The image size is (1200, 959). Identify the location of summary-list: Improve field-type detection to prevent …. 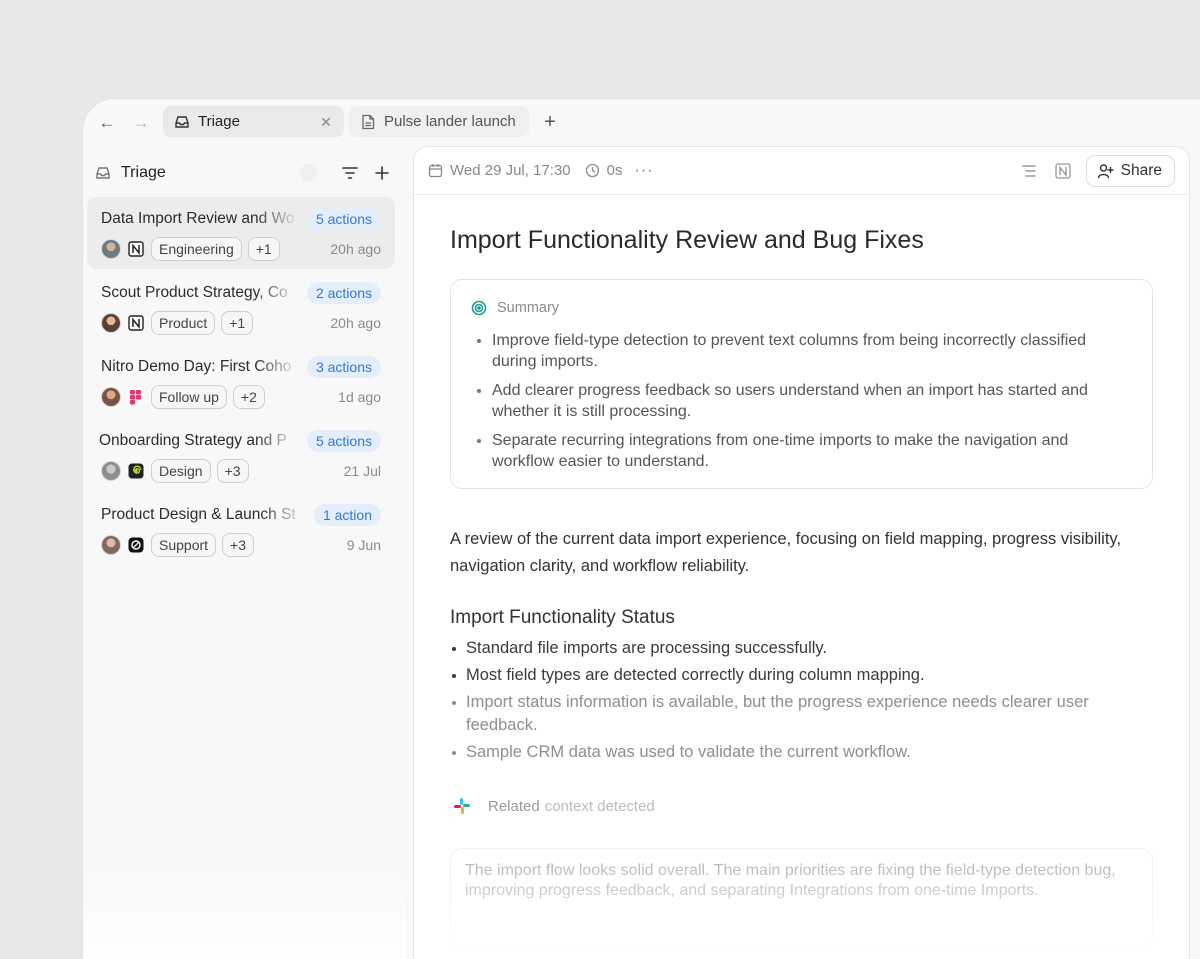
(801, 401).